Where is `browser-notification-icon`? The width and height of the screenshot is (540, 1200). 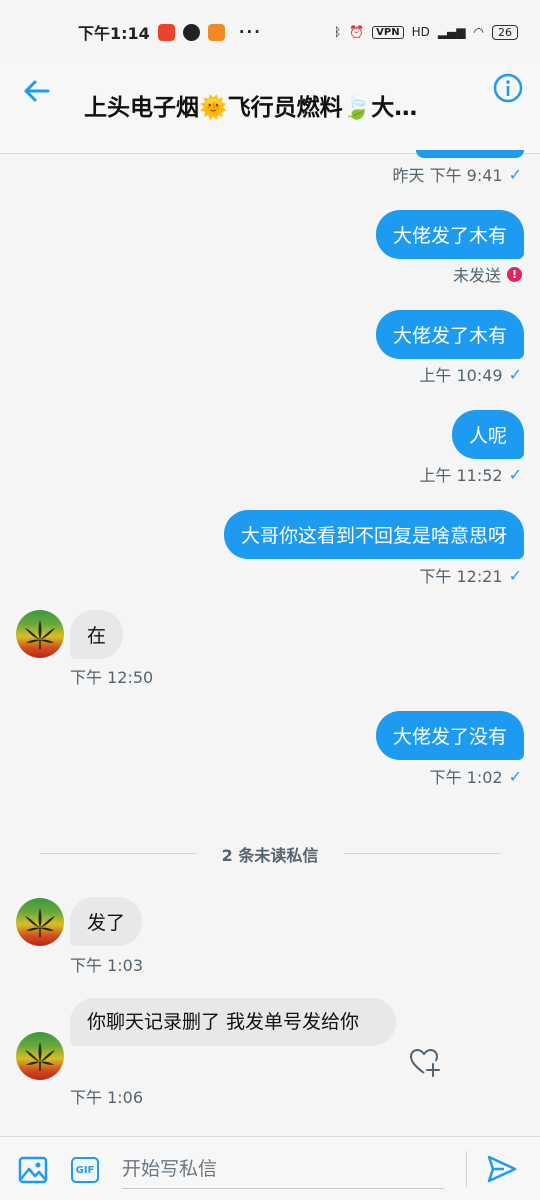
browser-notification-icon is located at coordinates (216, 32).